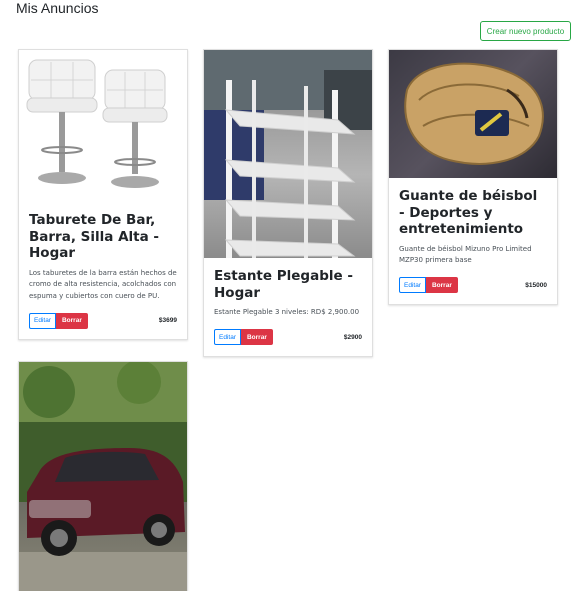 This screenshot has width=583, height=591. Describe the element at coordinates (167, 320) in the screenshot. I see `listing-price: $3699` at that location.